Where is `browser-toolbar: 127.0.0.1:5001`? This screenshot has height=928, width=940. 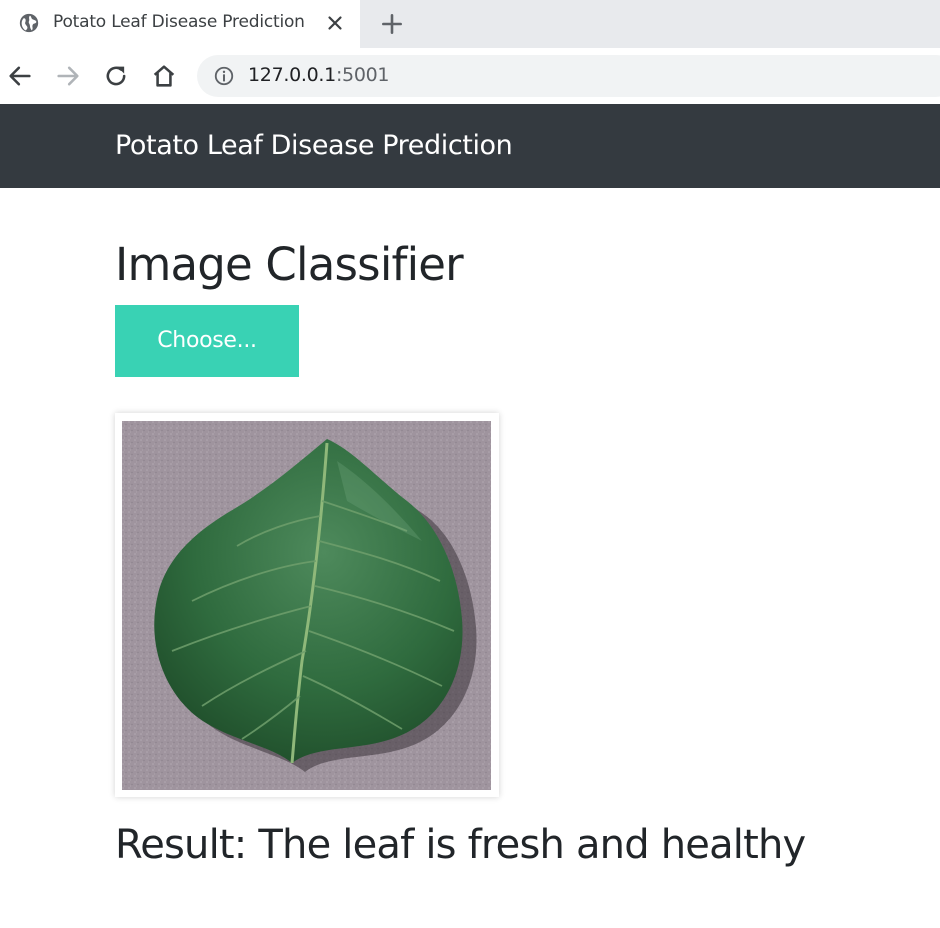
browser-toolbar: 127.0.0.1:5001 is located at coordinates (470, 76).